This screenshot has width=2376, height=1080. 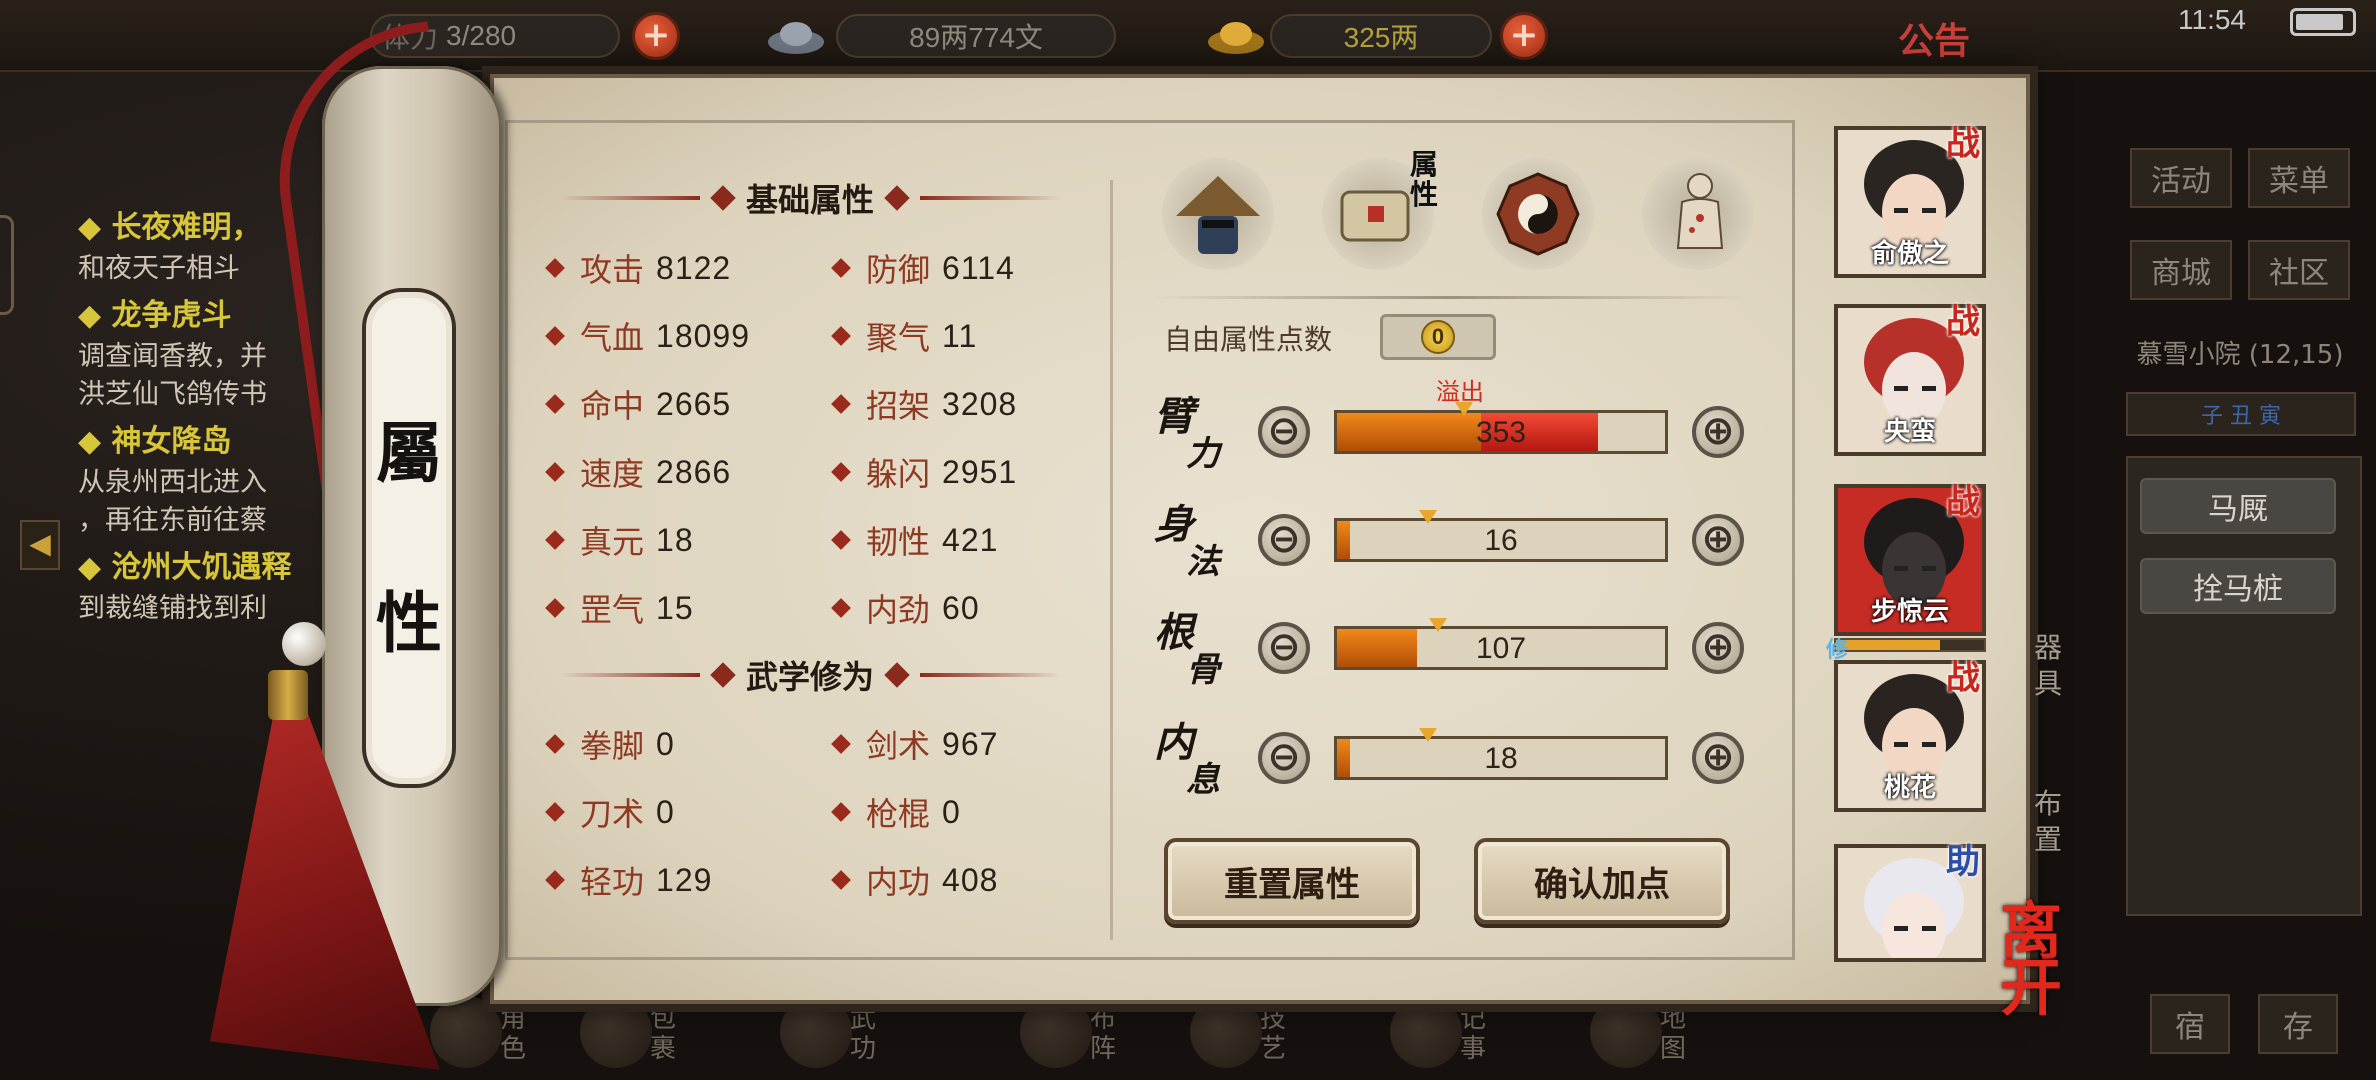 What do you see at coordinates (2049, 666) in the screenshot?
I see `equipment-tab: 器具` at bounding box center [2049, 666].